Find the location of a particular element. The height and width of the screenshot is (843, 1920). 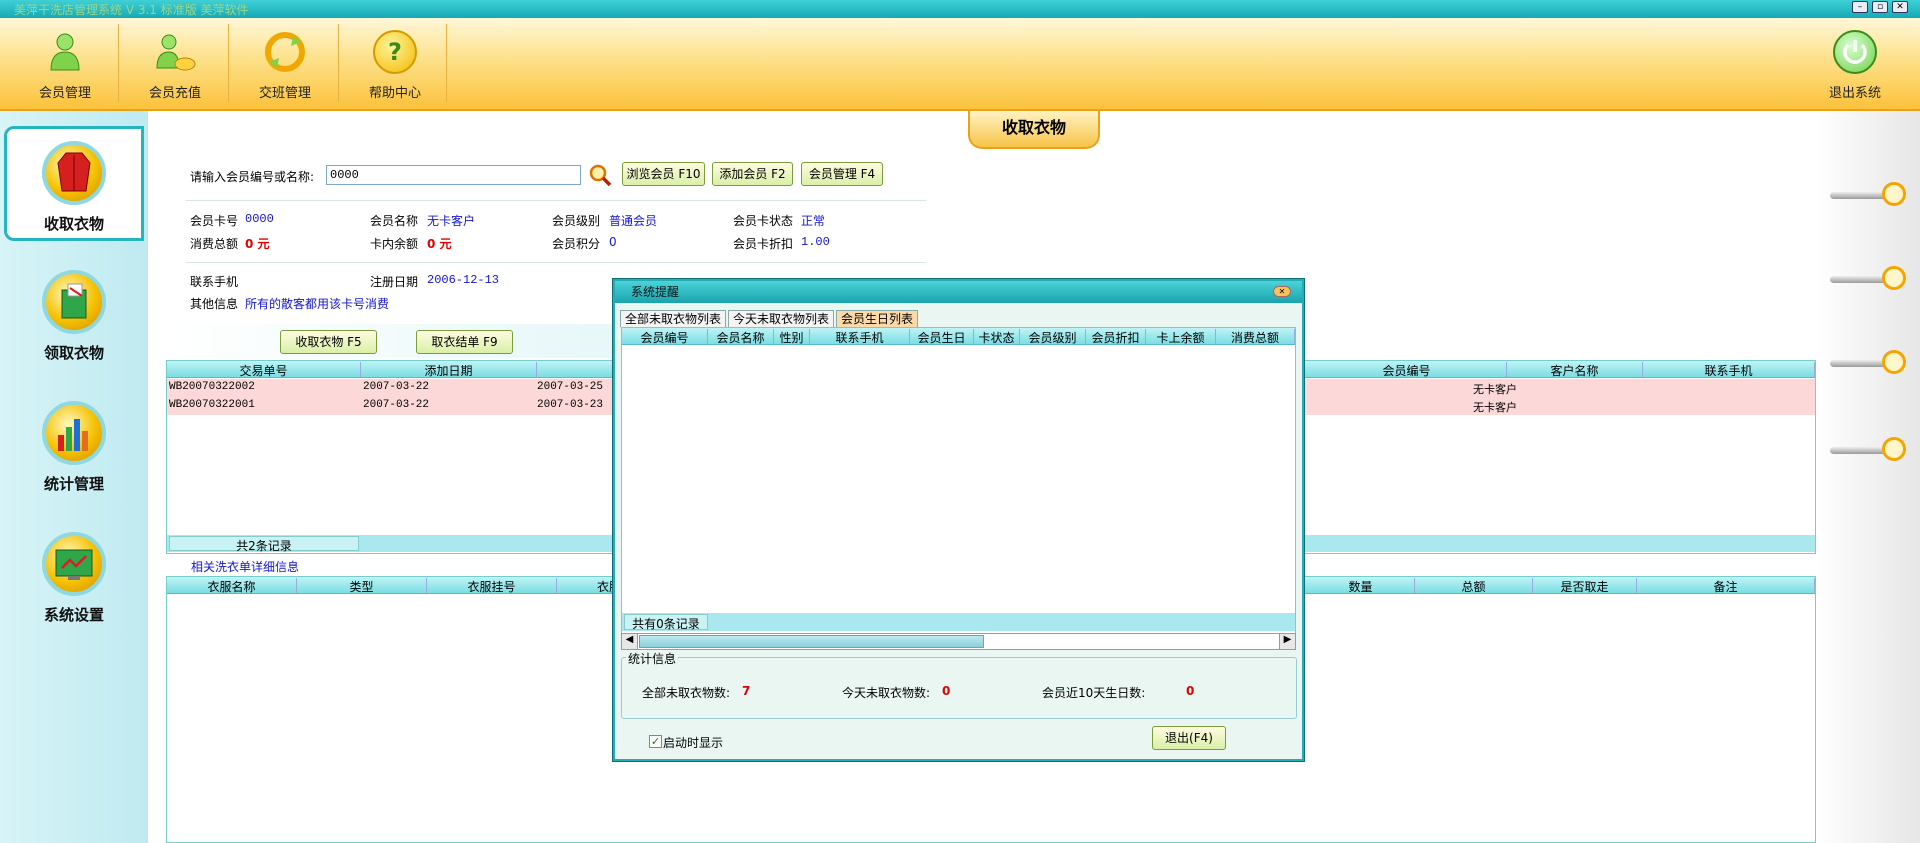

member-search-input is located at coordinates (453, 175).